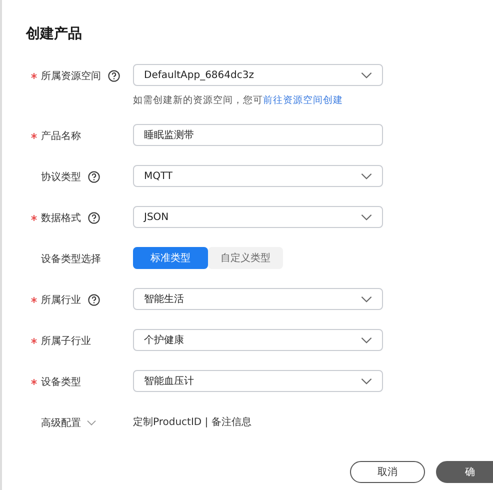  What do you see at coordinates (71, 259) in the screenshot?
I see `field-label: 设备类型选择` at bounding box center [71, 259].